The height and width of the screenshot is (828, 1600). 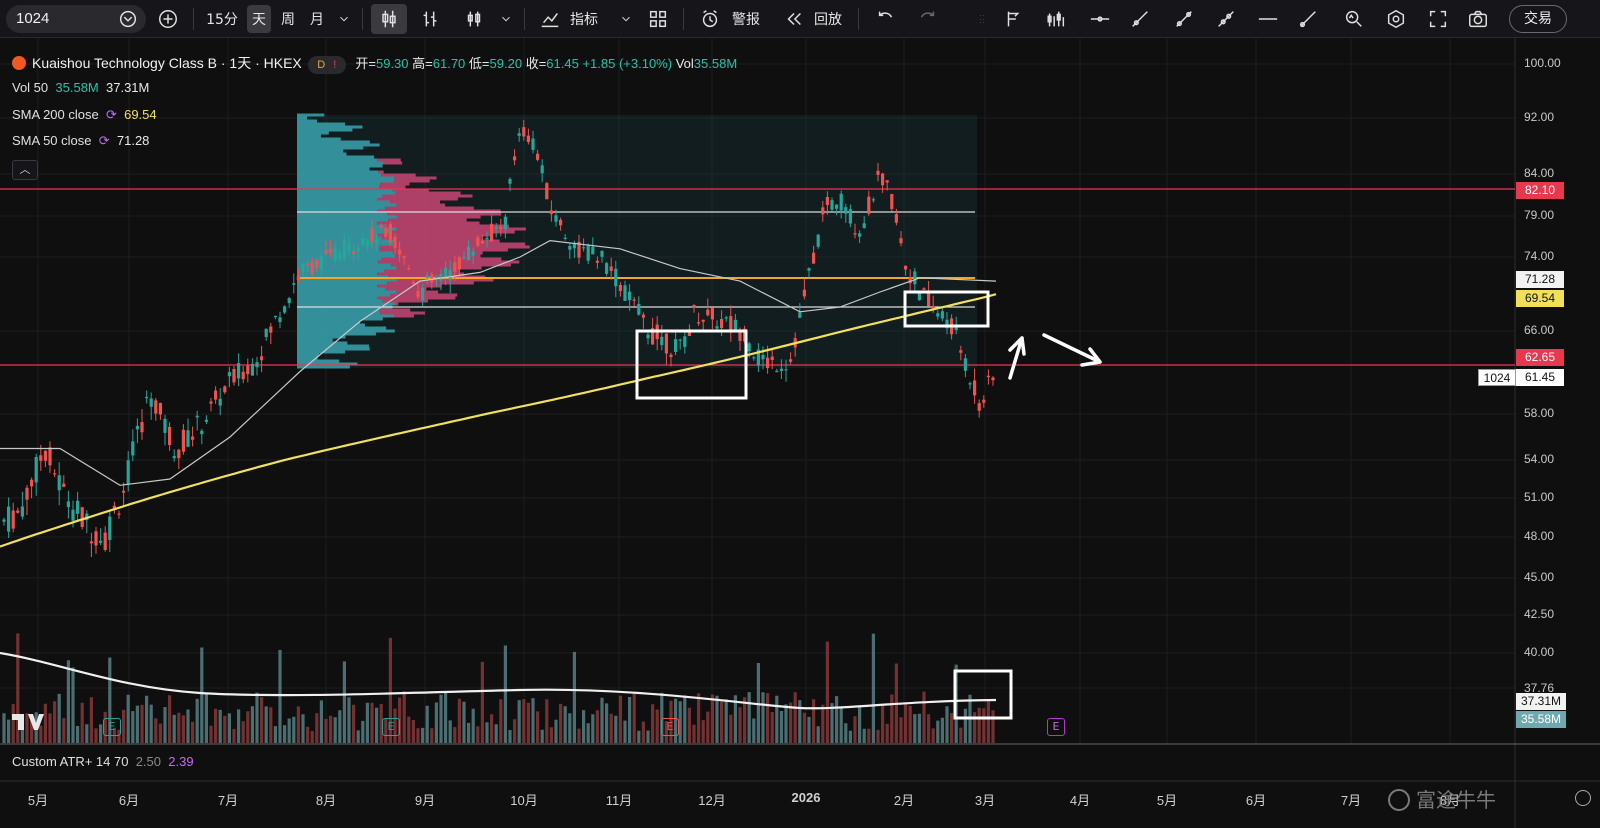 I want to click on timeframe-dropdown-icon, so click(x=344, y=19).